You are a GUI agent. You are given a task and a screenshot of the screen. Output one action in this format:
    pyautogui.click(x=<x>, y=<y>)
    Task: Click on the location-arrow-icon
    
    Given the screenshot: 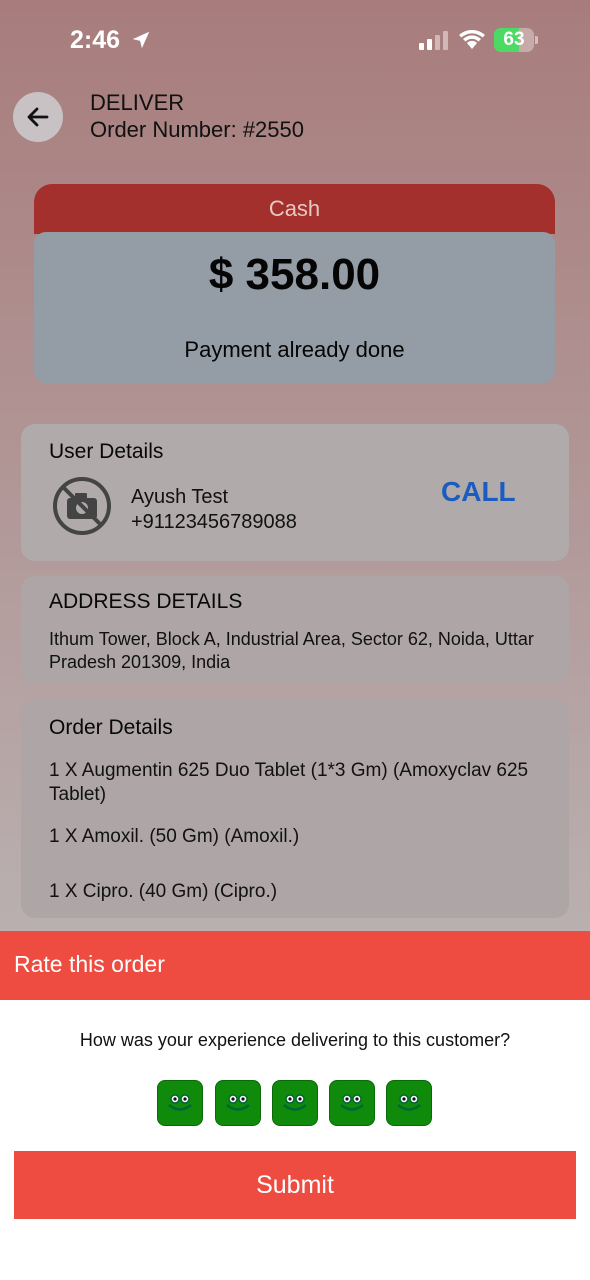 What is the action you would take?
    pyautogui.click(x=141, y=40)
    